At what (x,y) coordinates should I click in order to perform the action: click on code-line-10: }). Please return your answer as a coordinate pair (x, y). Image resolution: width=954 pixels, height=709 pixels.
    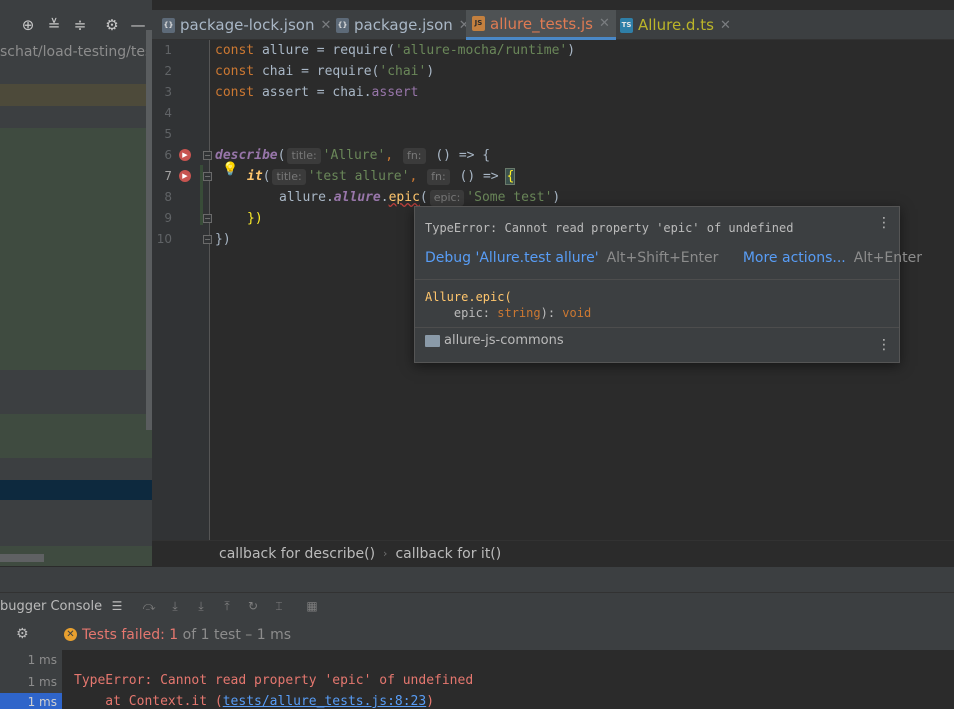
    Looking at the image, I should click on (223, 239).